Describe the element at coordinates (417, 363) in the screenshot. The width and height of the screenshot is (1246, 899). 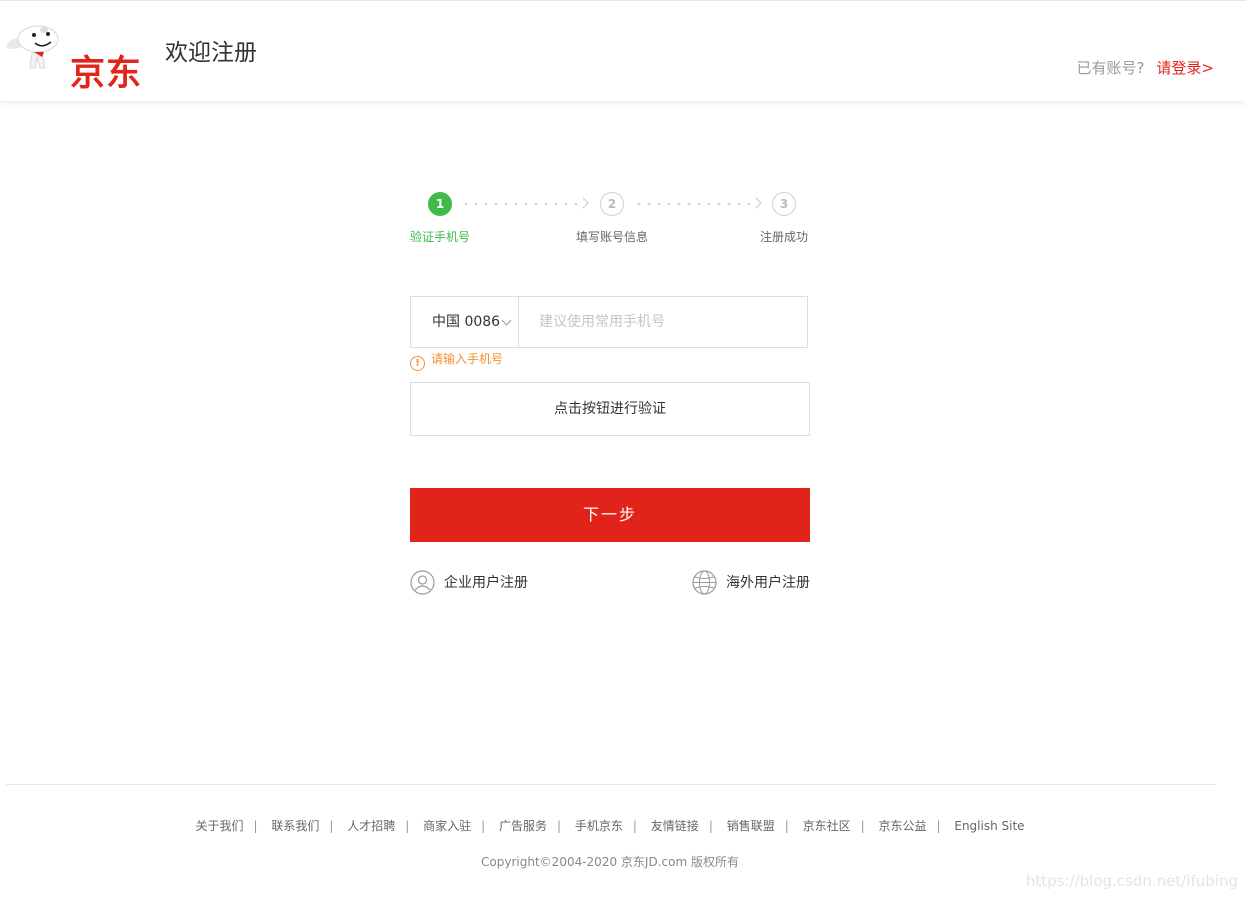
I see `warning-icon: !` at that location.